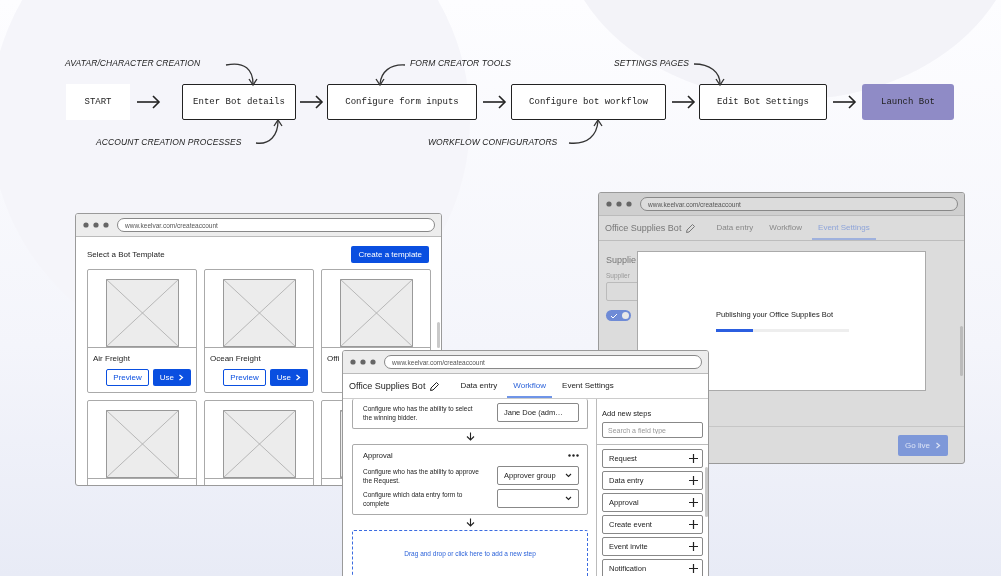 This screenshot has height=576, width=1001. What do you see at coordinates (235, 358) in the screenshot?
I see `template-title: Ocean Freight` at bounding box center [235, 358].